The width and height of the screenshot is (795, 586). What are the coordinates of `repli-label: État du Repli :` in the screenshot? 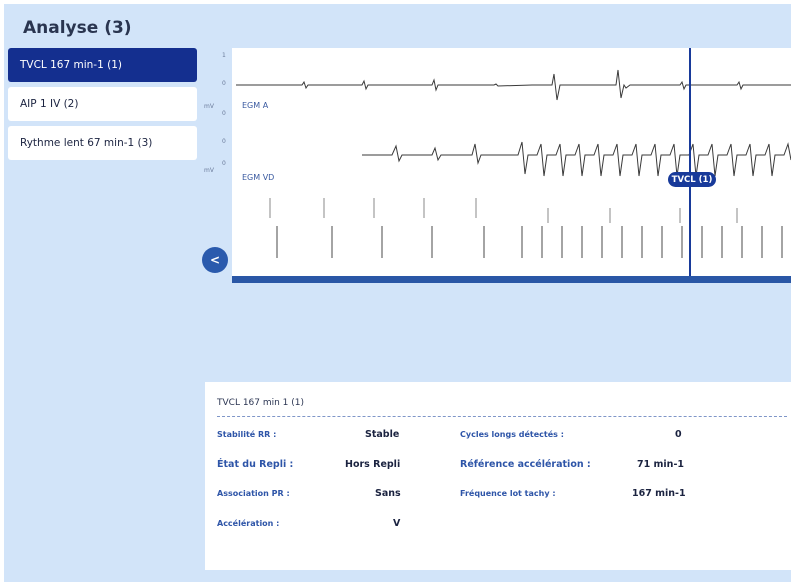 It's located at (255, 464).